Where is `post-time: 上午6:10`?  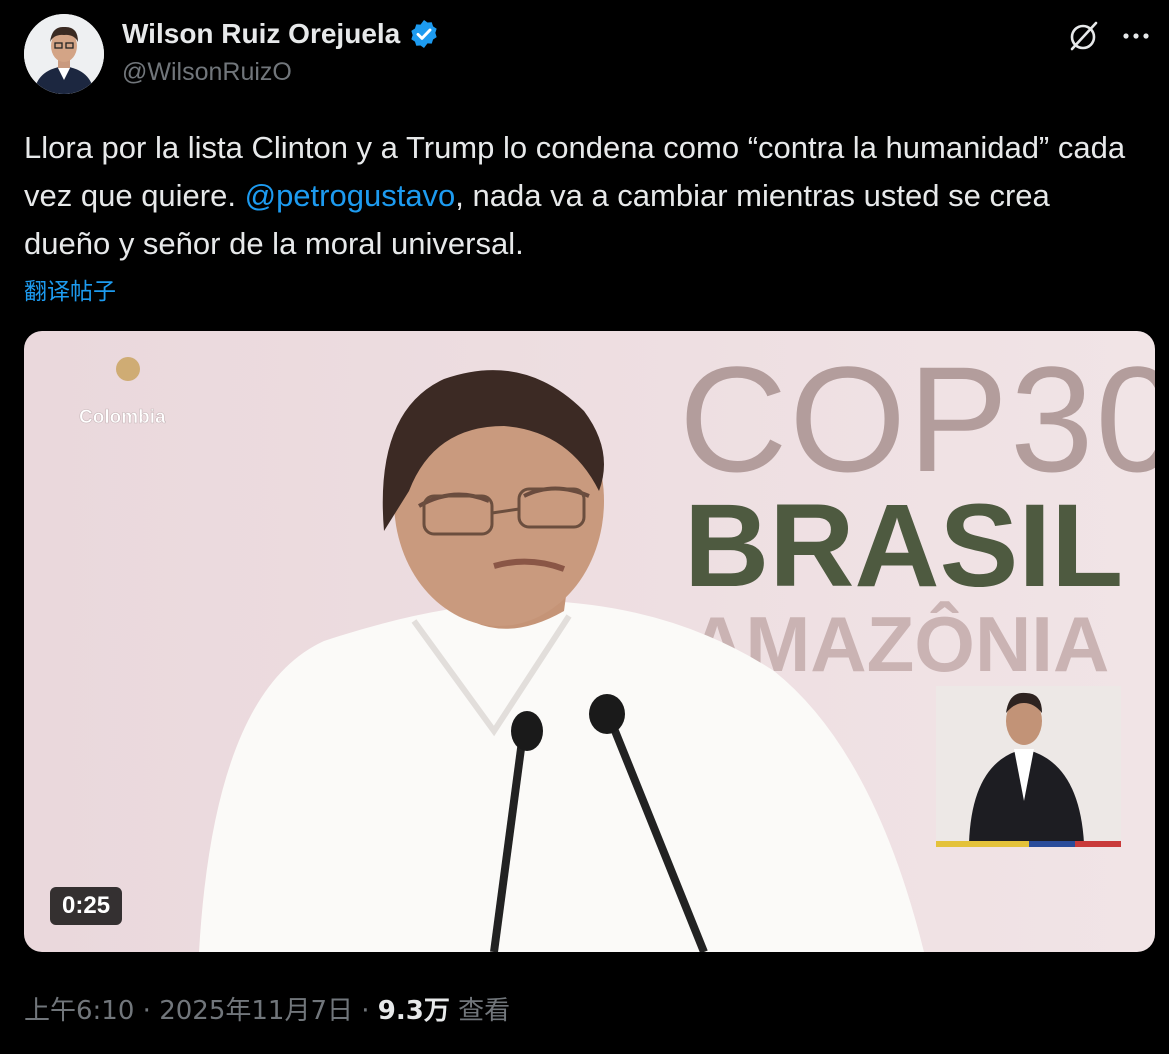
post-time: 上午6:10 is located at coordinates (79, 1011).